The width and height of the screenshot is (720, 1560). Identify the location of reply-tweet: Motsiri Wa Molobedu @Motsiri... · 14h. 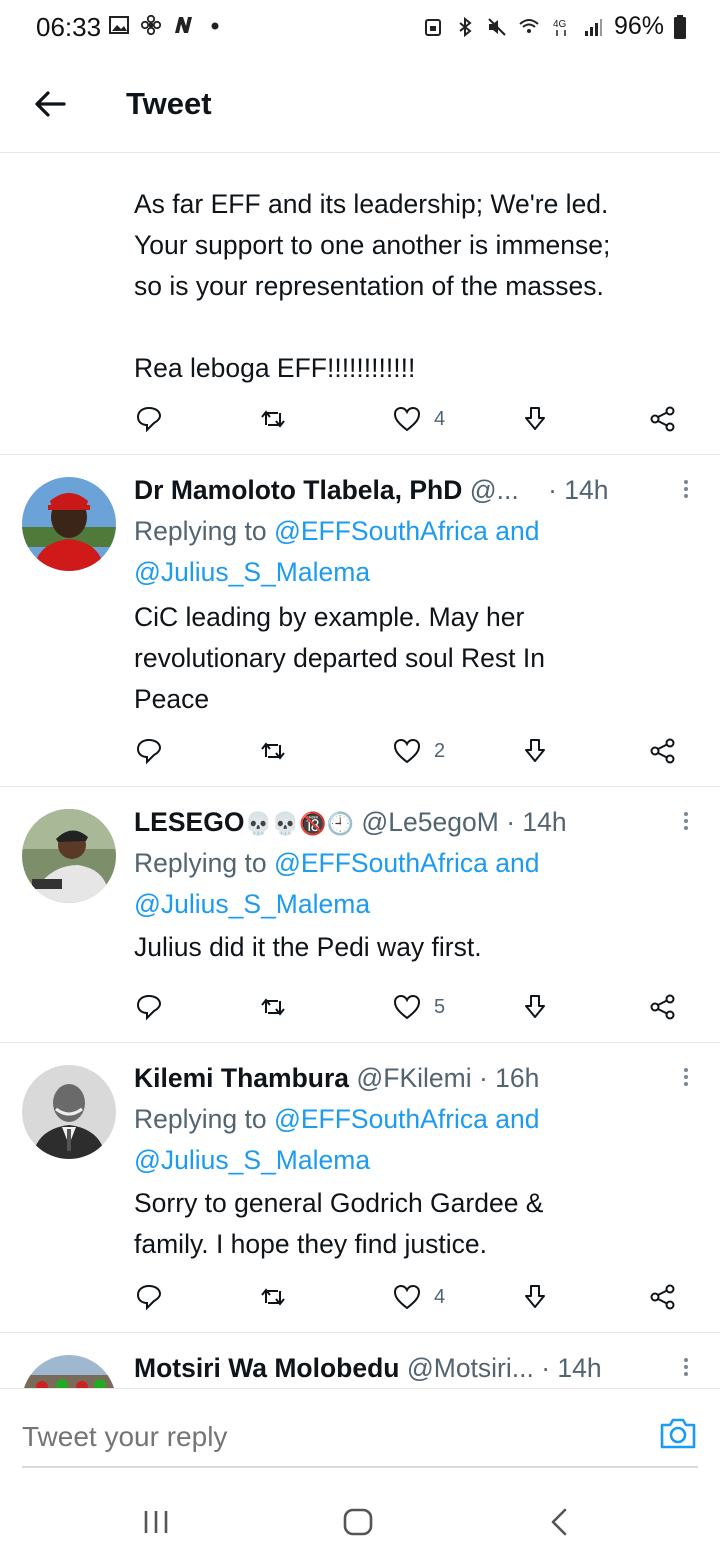
(360, 1360).